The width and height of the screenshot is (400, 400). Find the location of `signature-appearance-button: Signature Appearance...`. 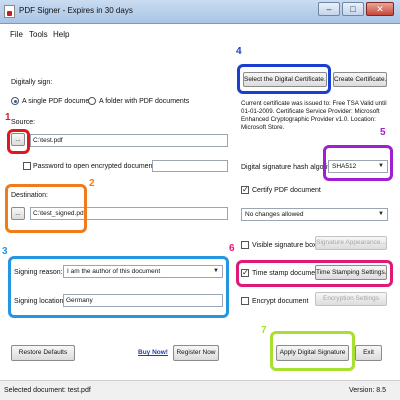

signature-appearance-button: Signature Appearance... is located at coordinates (351, 243).